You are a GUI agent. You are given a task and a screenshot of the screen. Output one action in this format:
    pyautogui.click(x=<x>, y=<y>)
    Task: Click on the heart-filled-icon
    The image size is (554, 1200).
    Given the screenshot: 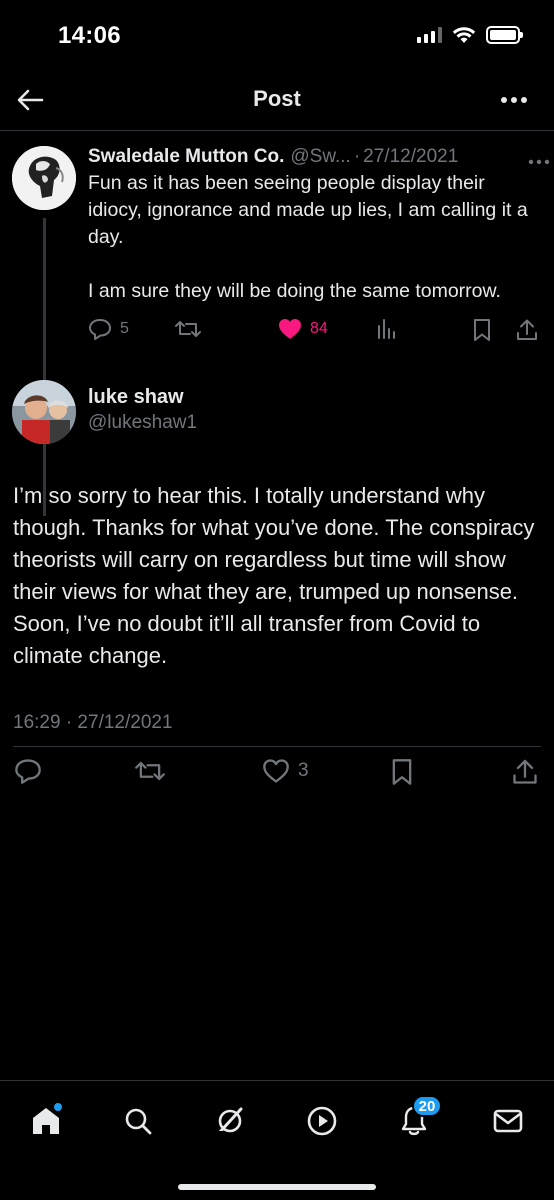 What is the action you would take?
    pyautogui.click(x=290, y=329)
    